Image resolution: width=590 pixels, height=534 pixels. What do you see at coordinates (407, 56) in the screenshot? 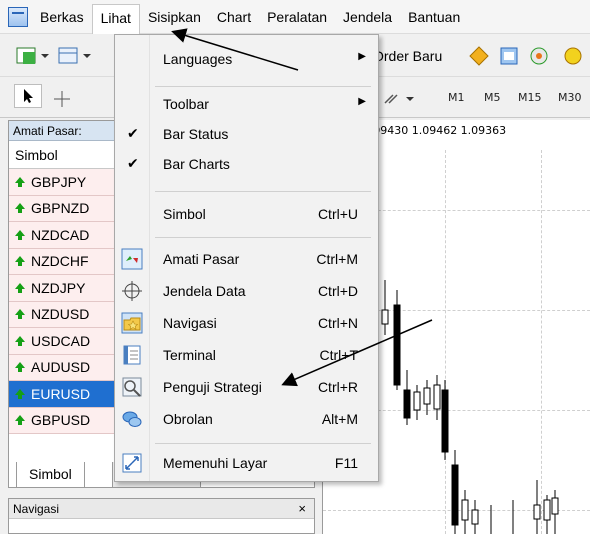
I see `new-order-button: Order Baru` at bounding box center [407, 56].